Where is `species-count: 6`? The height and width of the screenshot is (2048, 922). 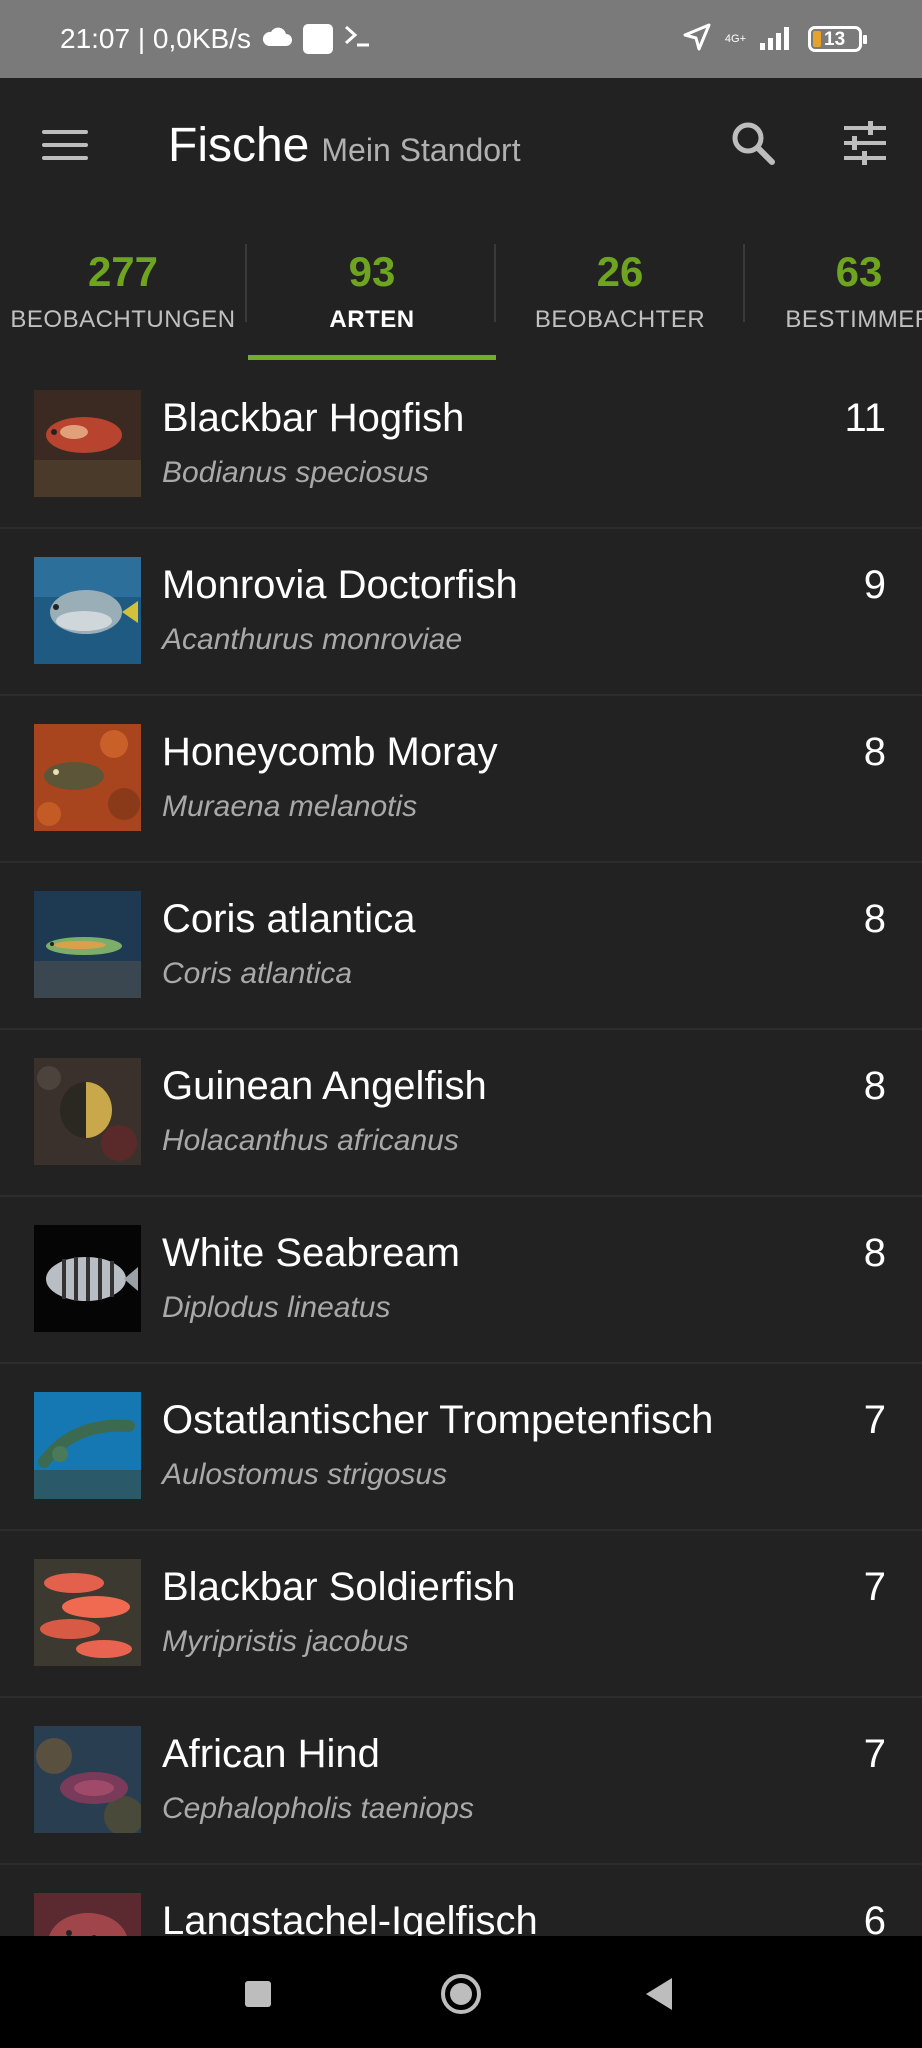 species-count: 6 is located at coordinates (874, 1917).